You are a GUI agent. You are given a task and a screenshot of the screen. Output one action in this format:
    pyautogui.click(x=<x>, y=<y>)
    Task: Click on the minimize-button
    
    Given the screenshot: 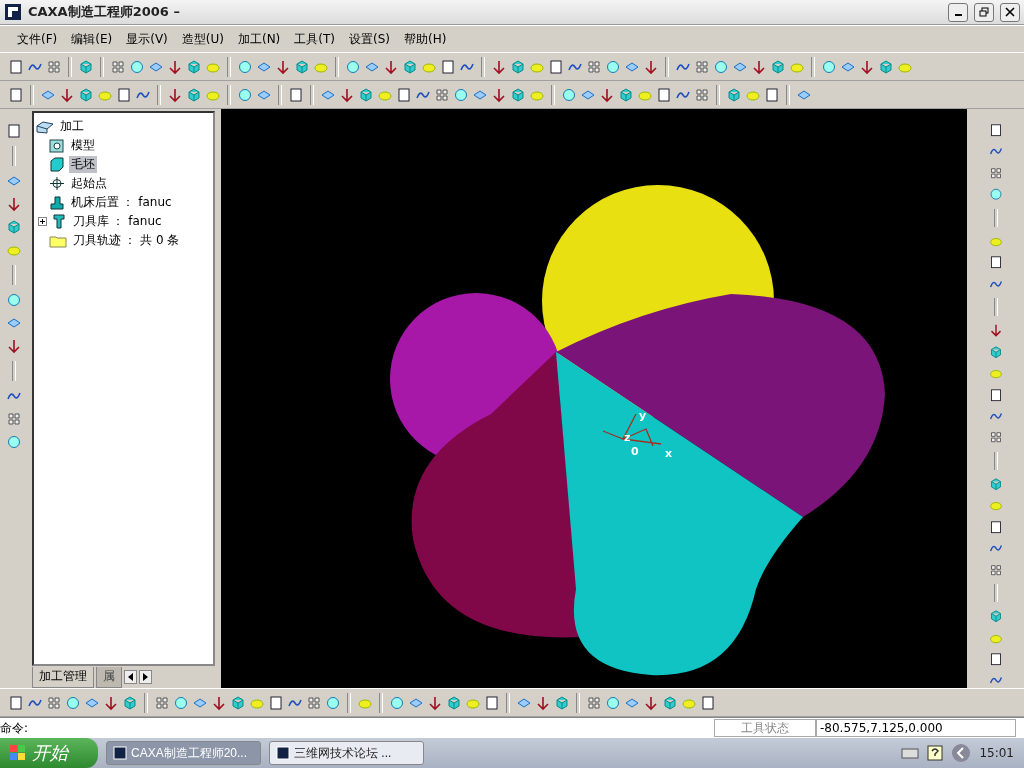 What is the action you would take?
    pyautogui.click(x=958, y=12)
    